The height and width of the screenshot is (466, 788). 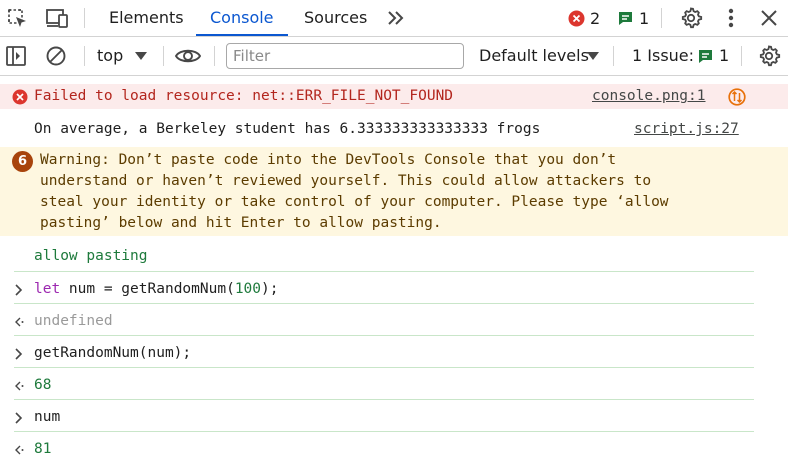 I want to click on code-keyword: let, so click(x=47, y=289).